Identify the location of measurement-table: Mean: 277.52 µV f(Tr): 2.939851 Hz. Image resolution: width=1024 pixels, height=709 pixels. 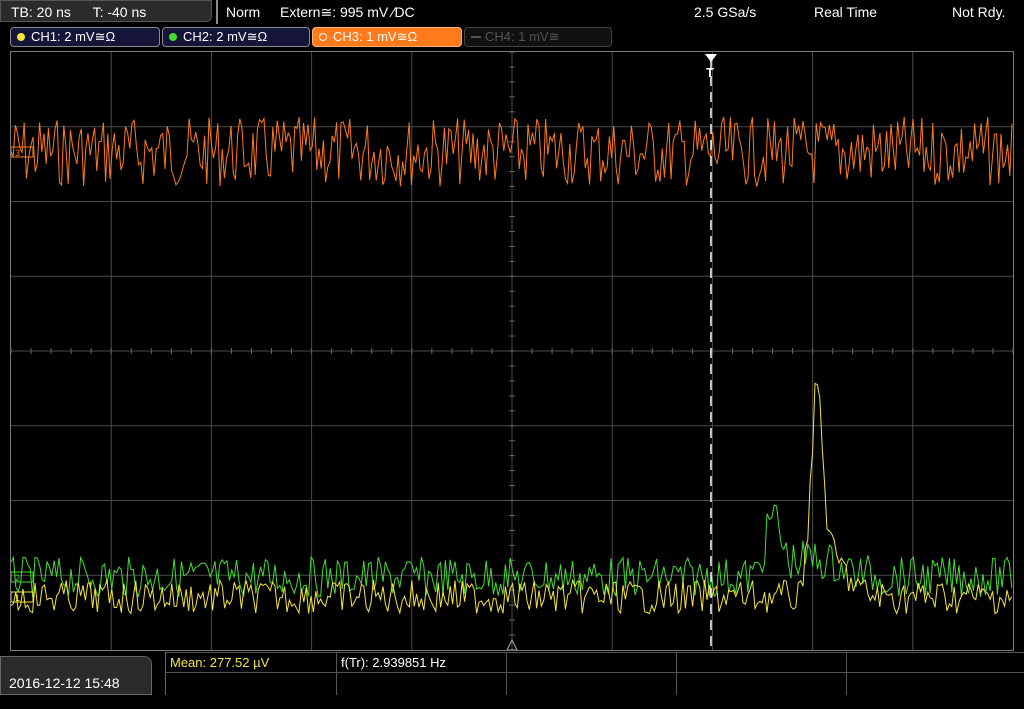
(594, 673).